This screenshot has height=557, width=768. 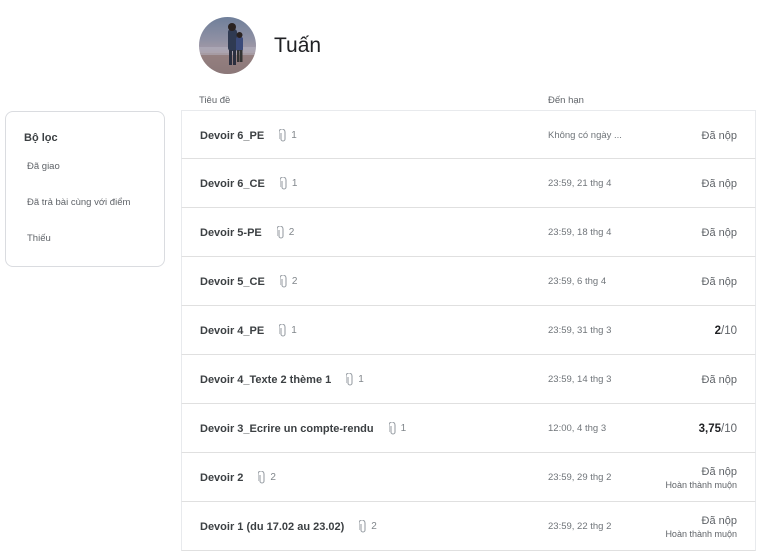 What do you see at coordinates (580, 379) in the screenshot?
I see `due-date: 23:59, 14 thg 3` at bounding box center [580, 379].